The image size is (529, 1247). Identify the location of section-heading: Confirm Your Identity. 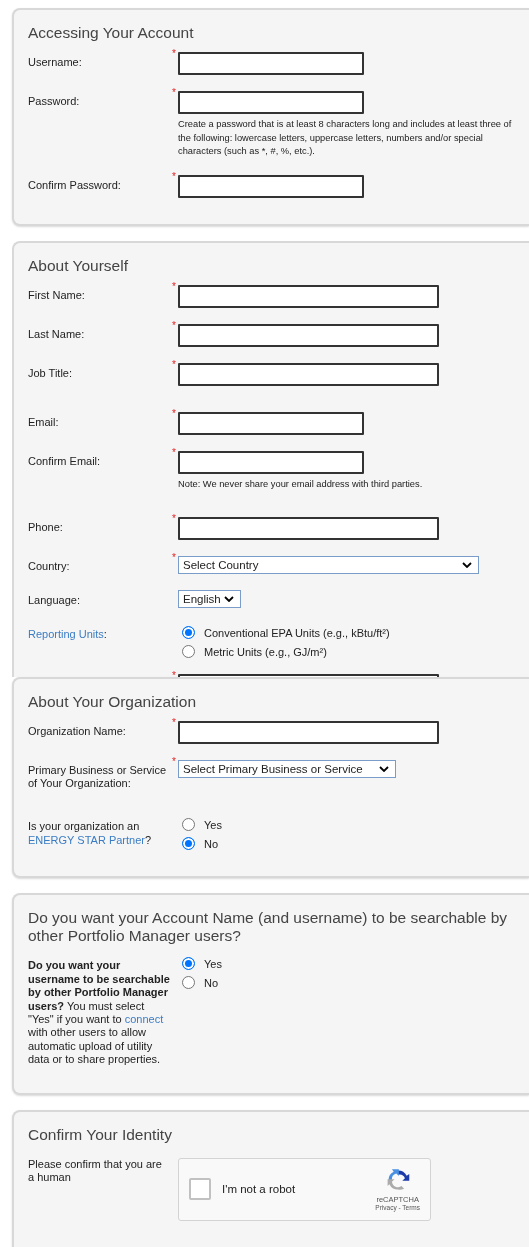
(100, 1134).